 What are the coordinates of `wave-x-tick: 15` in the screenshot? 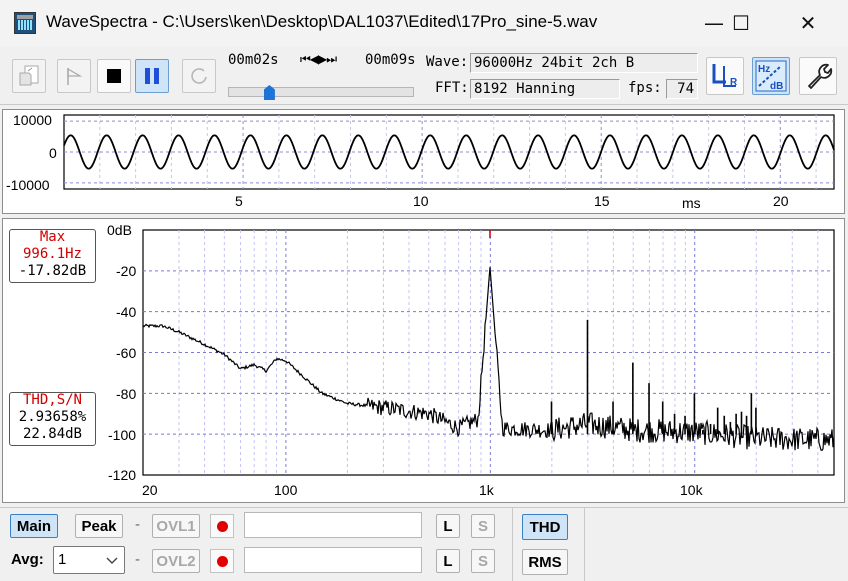 It's located at (602, 201).